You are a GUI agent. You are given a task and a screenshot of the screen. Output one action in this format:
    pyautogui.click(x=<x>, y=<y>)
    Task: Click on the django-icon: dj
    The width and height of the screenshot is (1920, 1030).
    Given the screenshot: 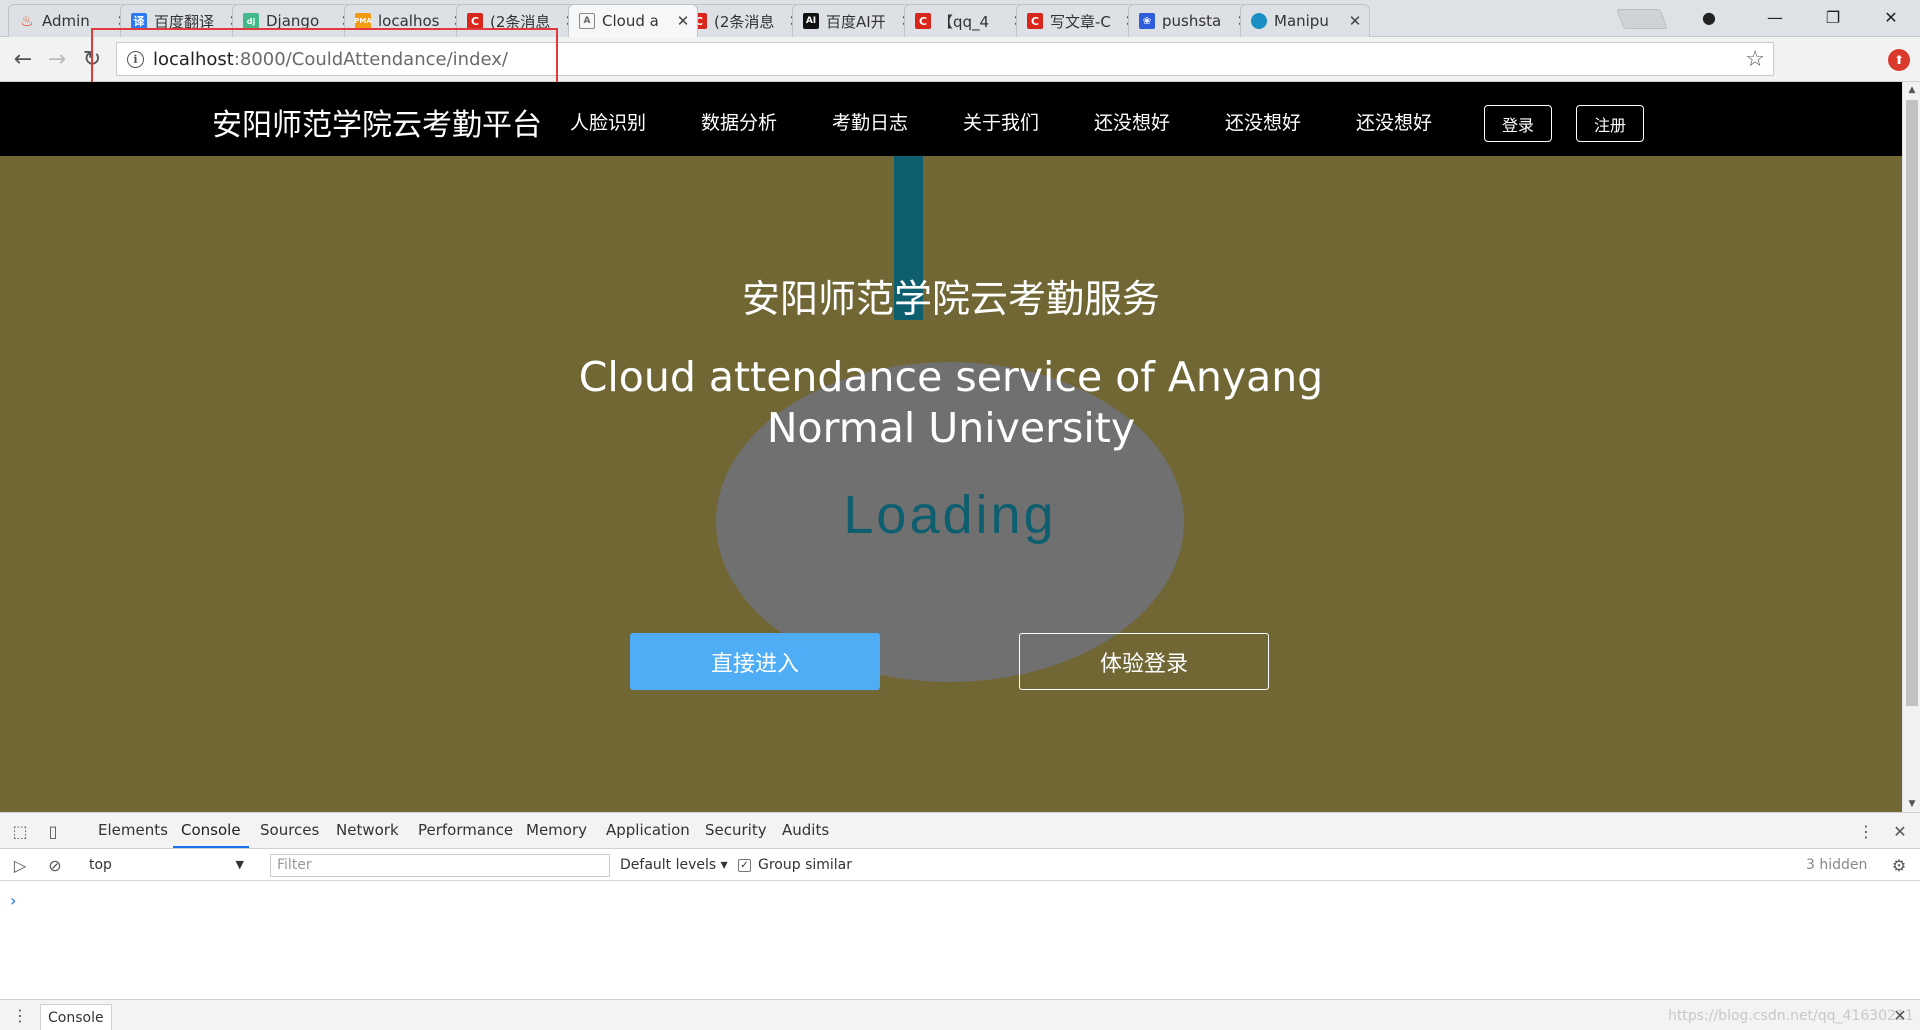 What is the action you would take?
    pyautogui.click(x=251, y=21)
    